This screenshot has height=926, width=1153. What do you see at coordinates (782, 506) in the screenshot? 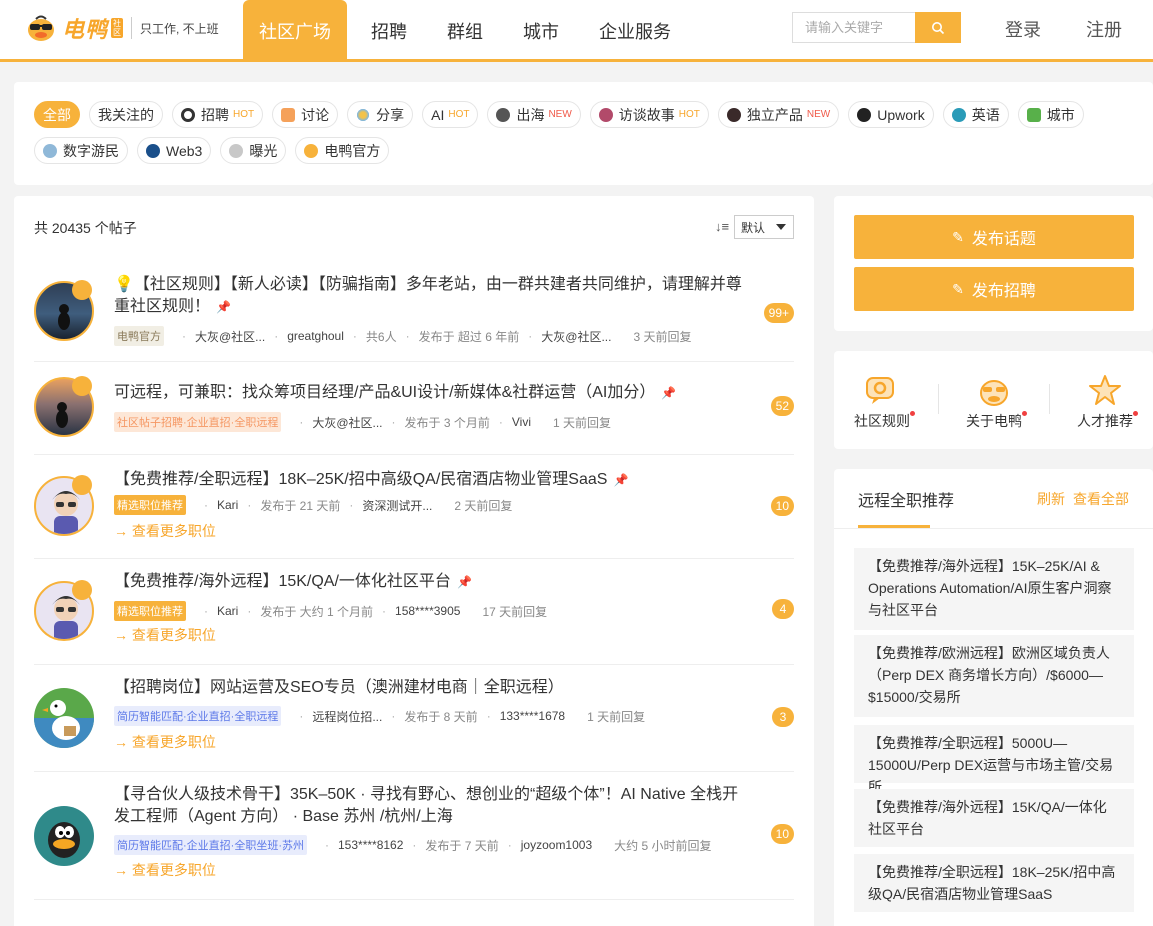
I see `reply-count-badge: 10` at bounding box center [782, 506].